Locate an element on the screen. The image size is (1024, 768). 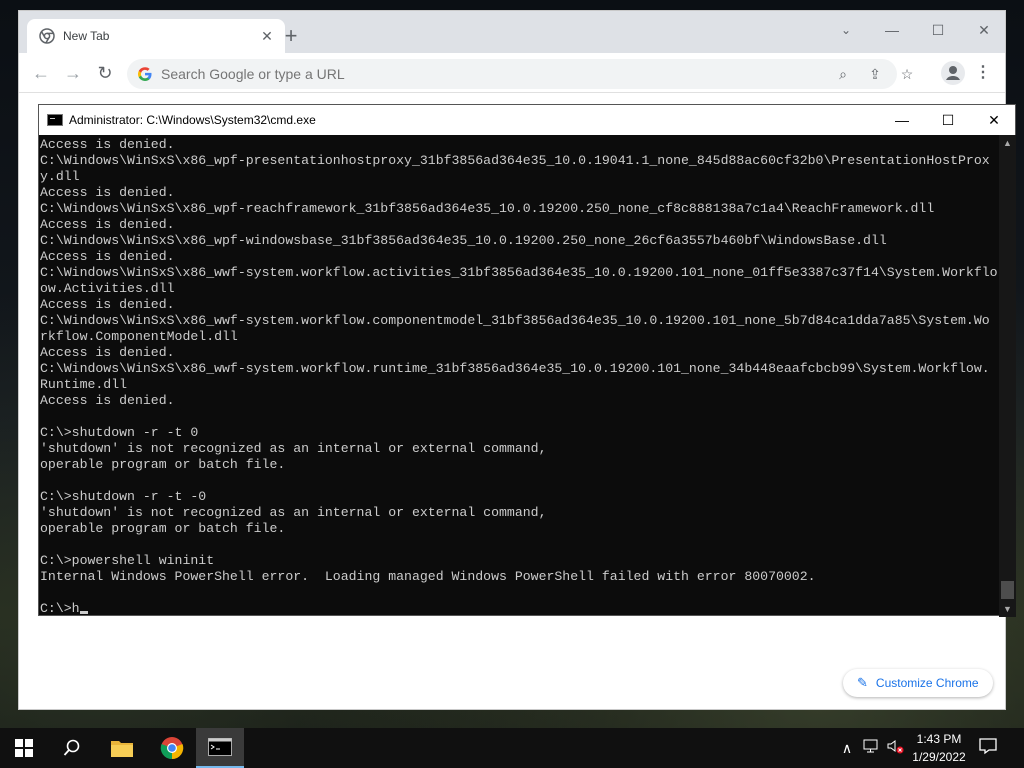
cmd-close-button: ✕ is located at coordinates (994, 120).